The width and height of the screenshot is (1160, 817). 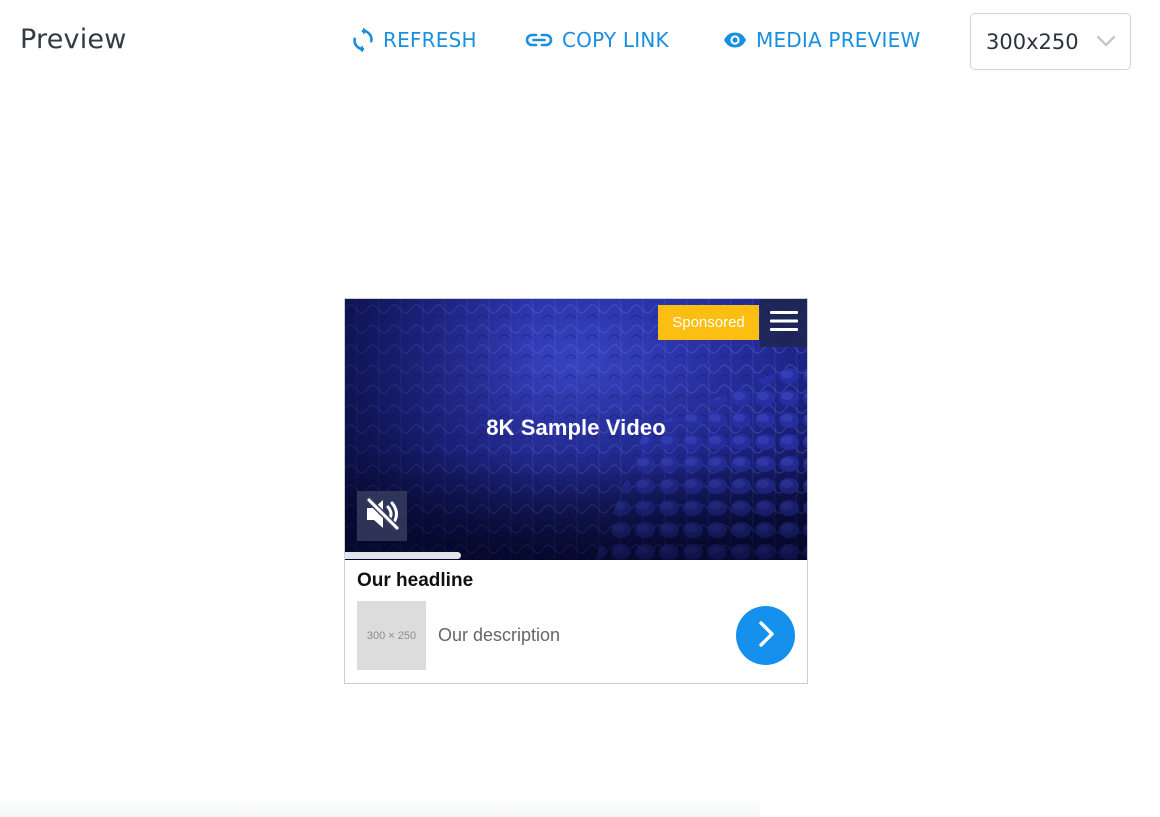 I want to click on bottom-shadow, so click(x=380, y=807).